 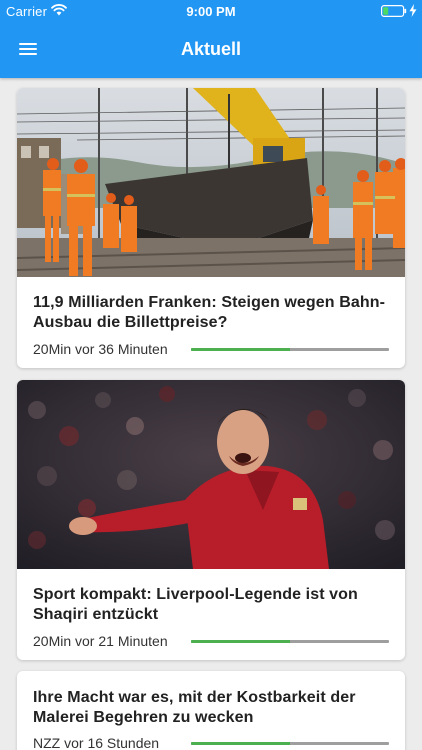 I want to click on status-bar: Carrier 9:00 PM, so click(x=211, y=11).